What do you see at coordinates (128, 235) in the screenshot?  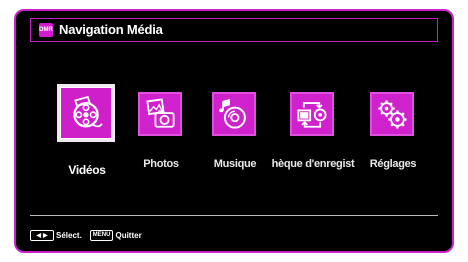 I see `quit-hint-label: Quitter` at bounding box center [128, 235].